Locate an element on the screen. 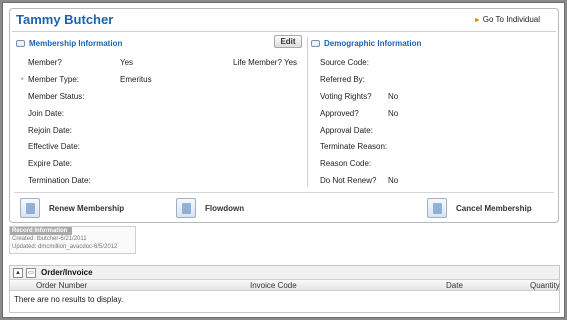 Image resolution: width=567 pixels, height=320 pixels. source-code-label: Source Code: is located at coordinates (344, 62).